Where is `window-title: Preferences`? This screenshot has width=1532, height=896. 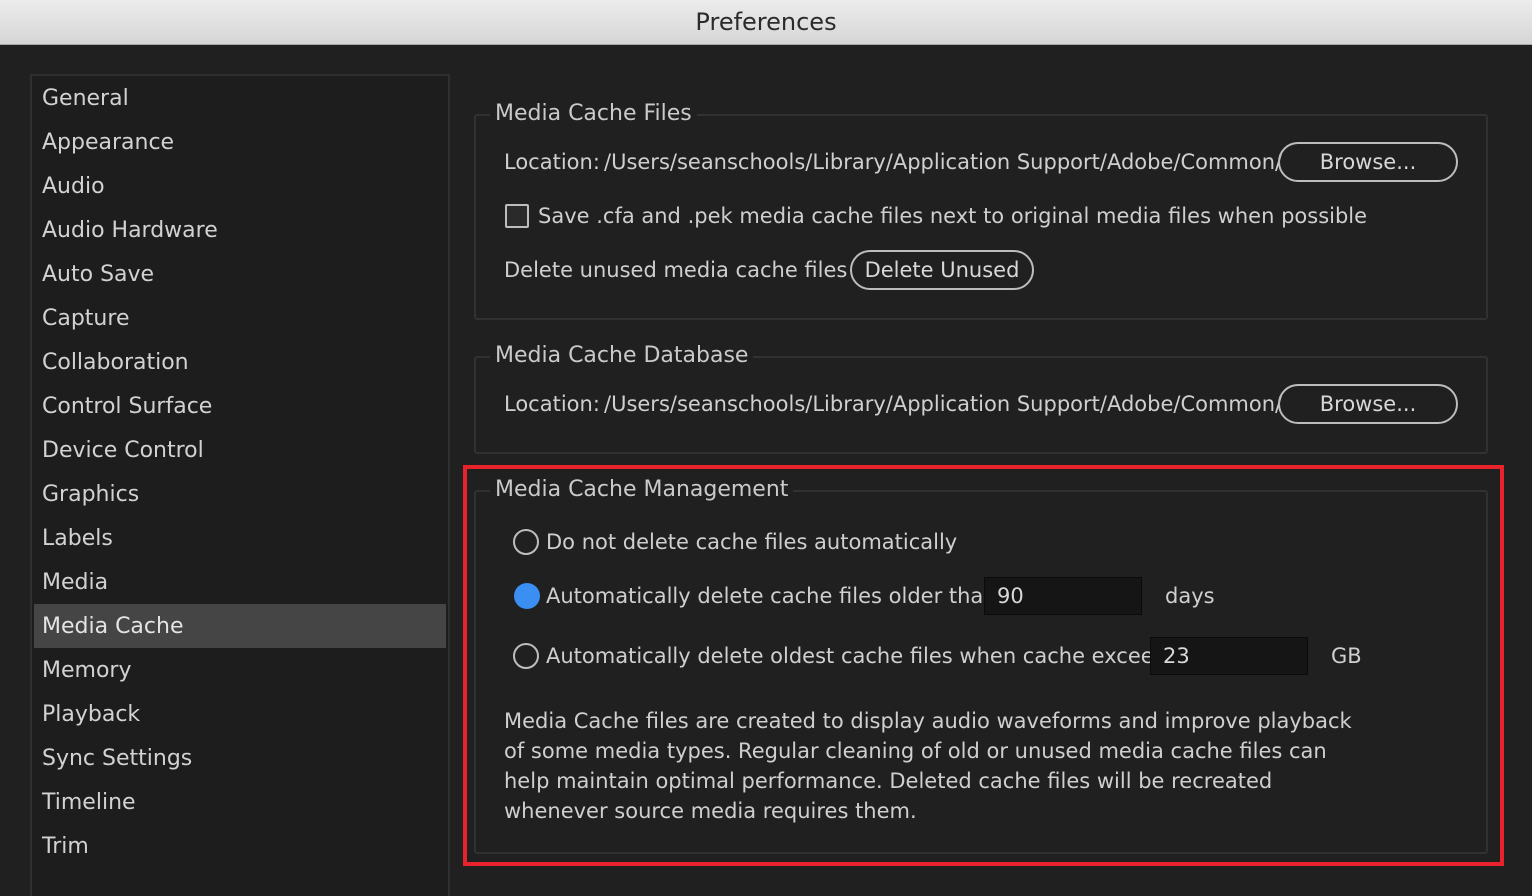 window-title: Preferences is located at coordinates (766, 22).